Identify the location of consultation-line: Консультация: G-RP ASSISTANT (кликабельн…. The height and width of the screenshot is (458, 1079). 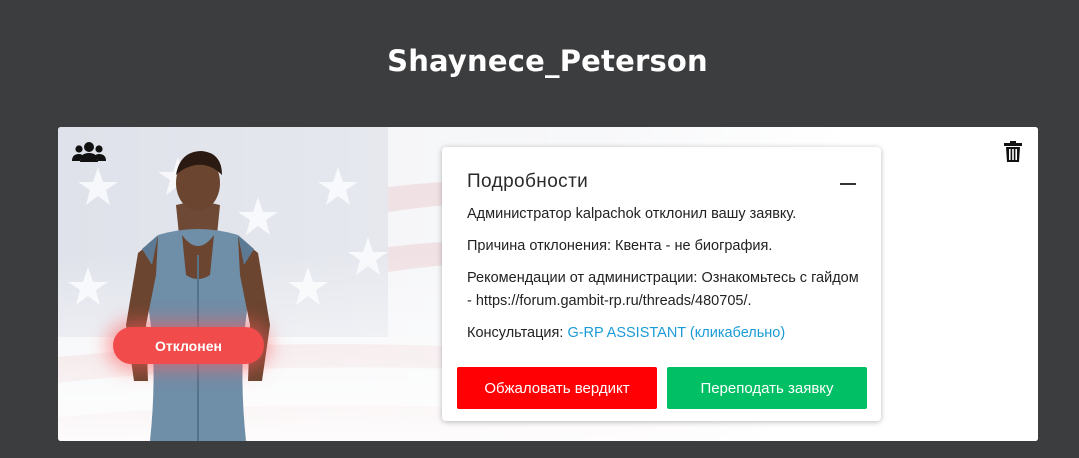
(667, 333).